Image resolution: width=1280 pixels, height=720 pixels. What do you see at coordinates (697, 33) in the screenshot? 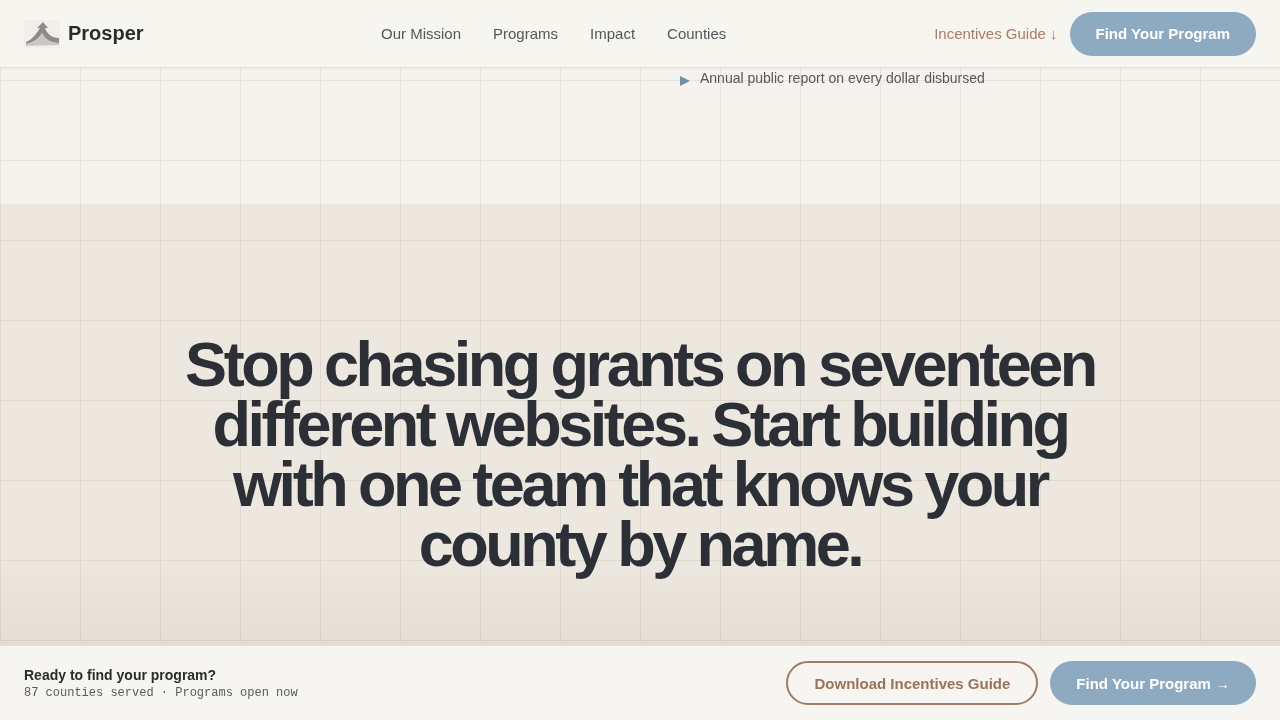
I see `nav-link: Counties` at bounding box center [697, 33].